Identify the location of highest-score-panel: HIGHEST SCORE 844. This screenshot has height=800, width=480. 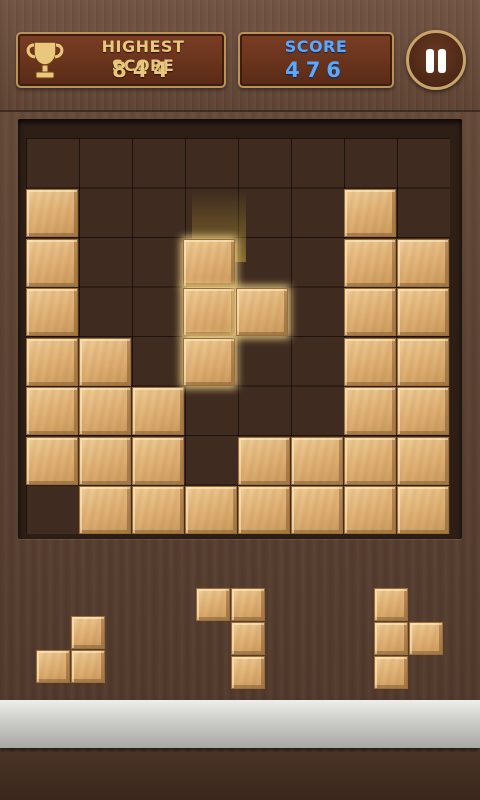
(121, 60).